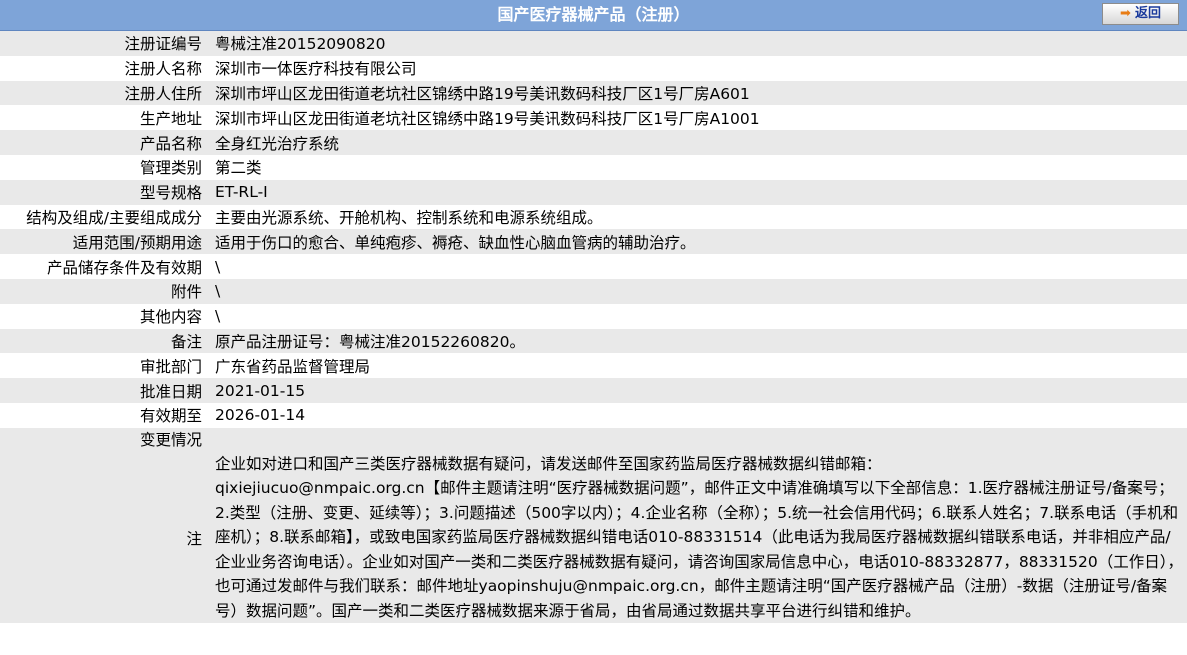 The width and height of the screenshot is (1187, 655). What do you see at coordinates (103, 242) in the screenshot?
I see `row-label: 适用范围/预期用途` at bounding box center [103, 242].